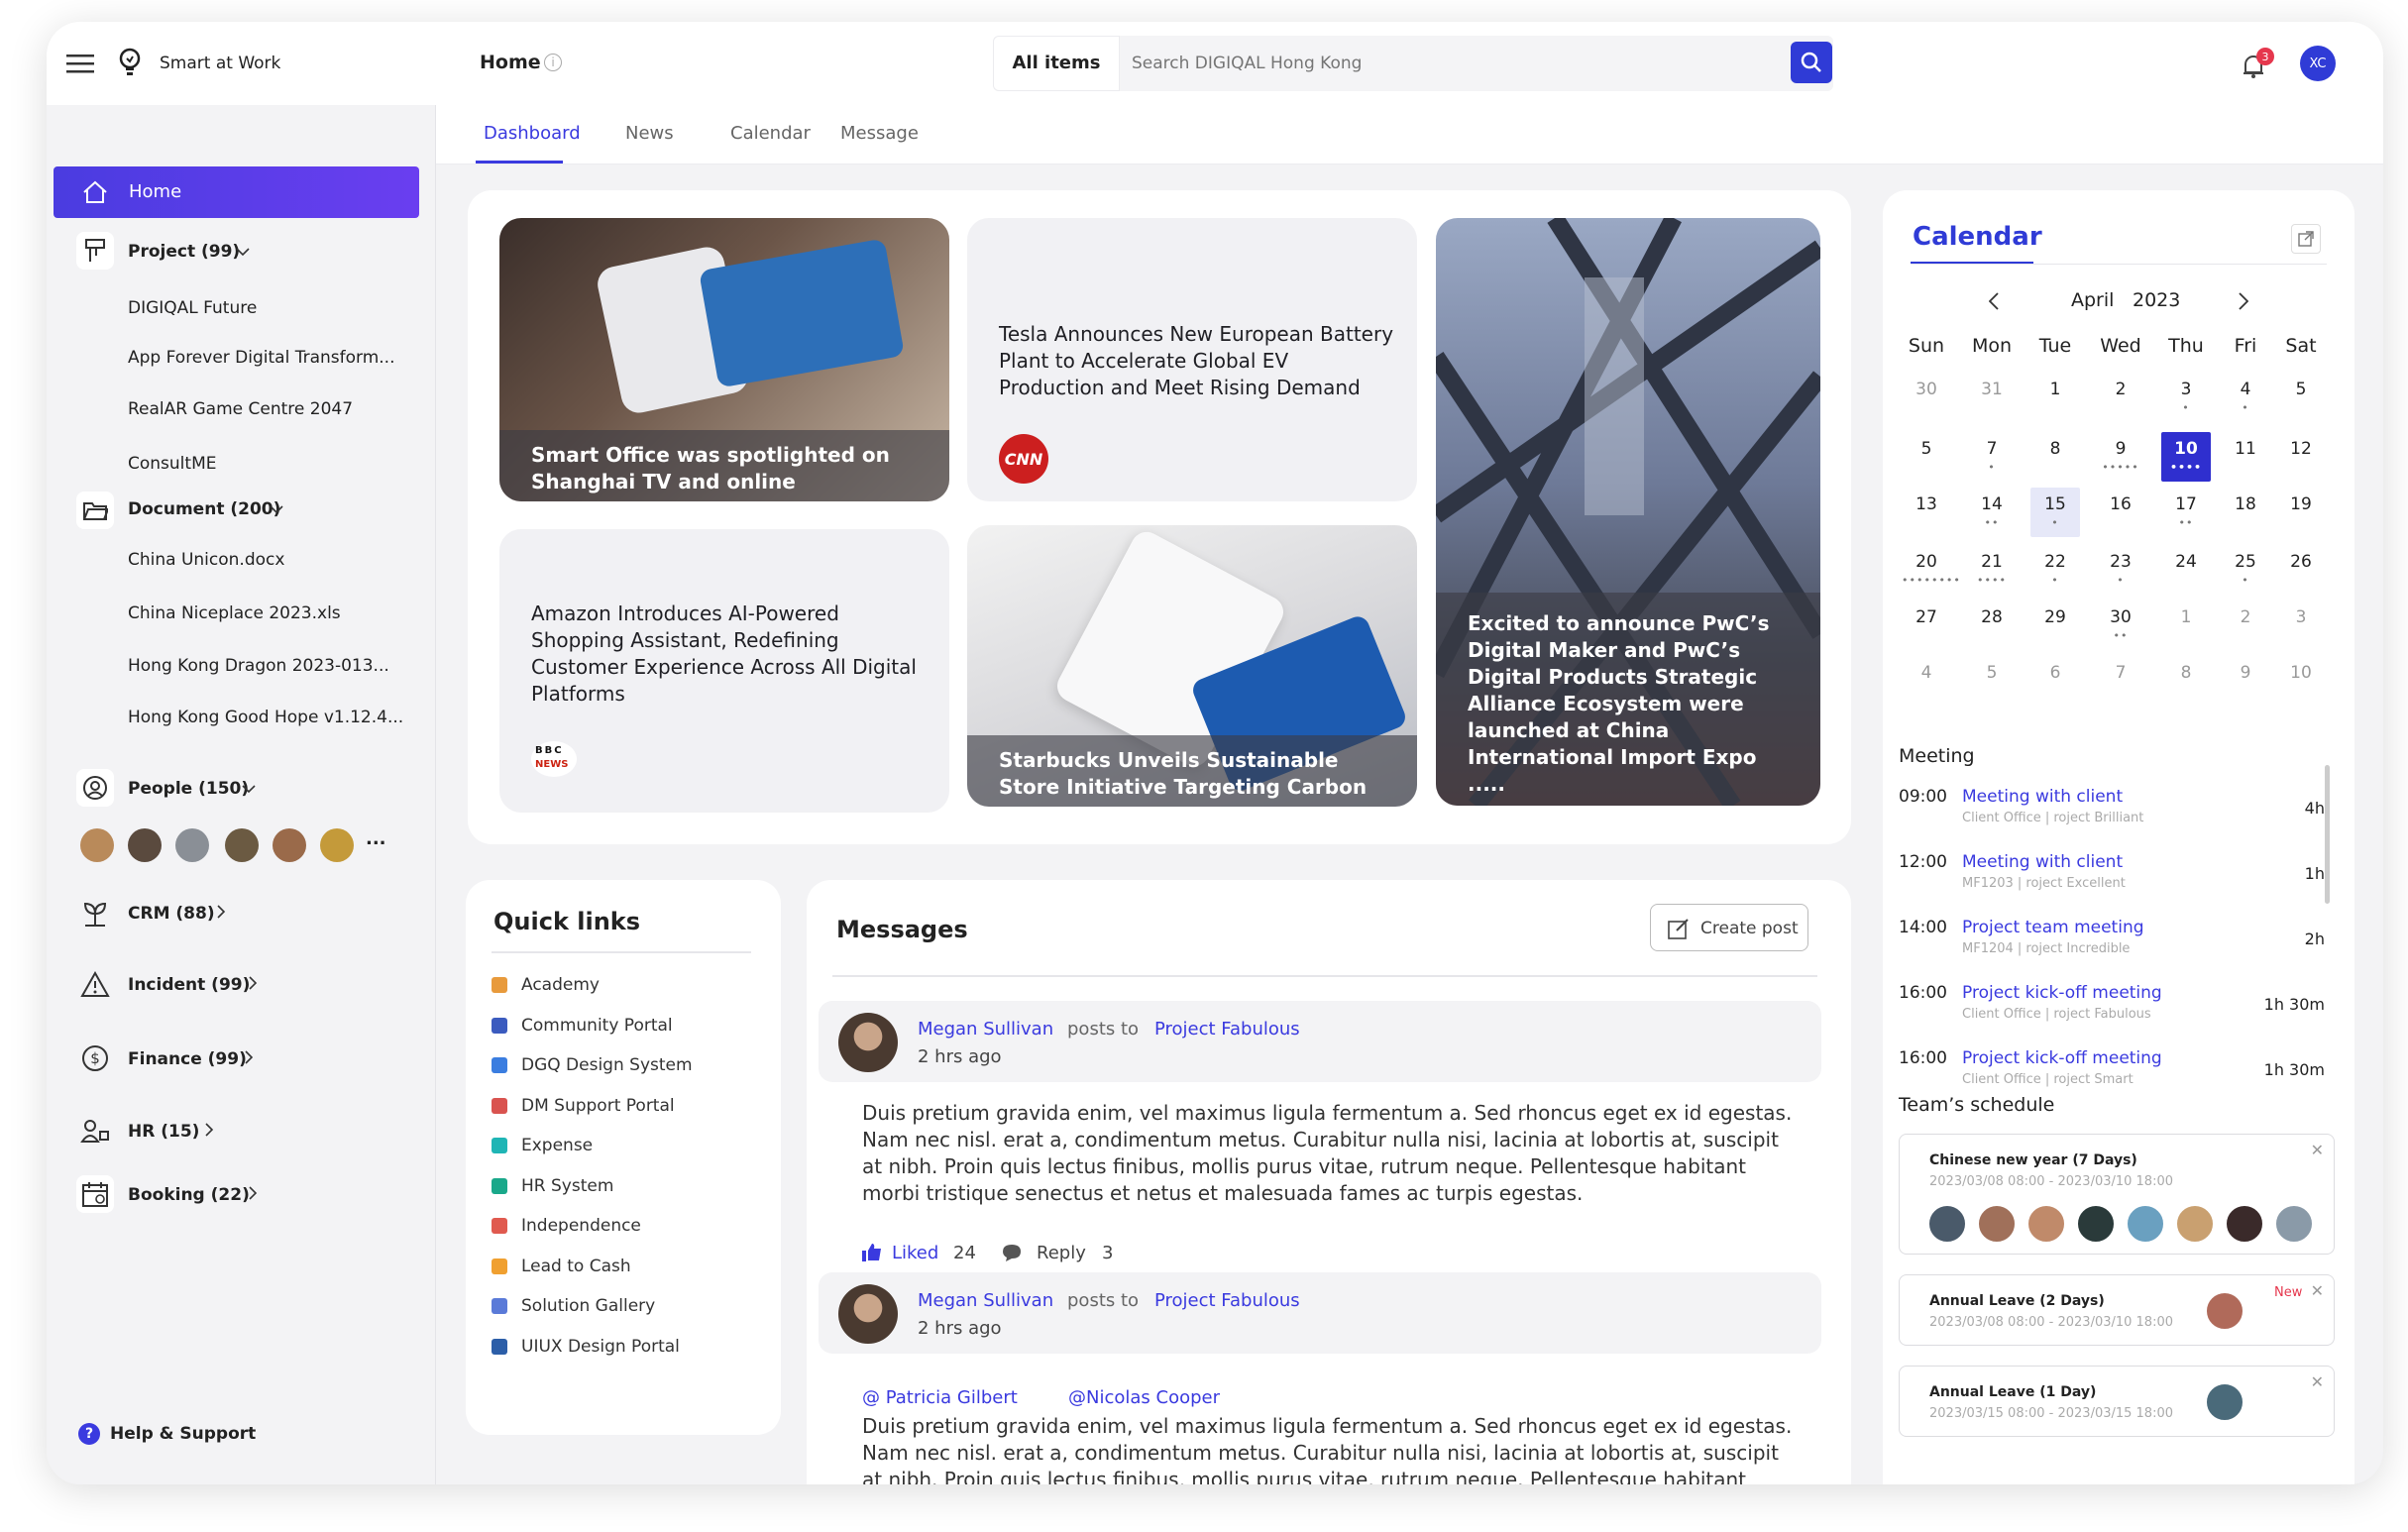 The height and width of the screenshot is (1532, 2408). I want to click on quick-link-item: Academy, so click(546, 985).